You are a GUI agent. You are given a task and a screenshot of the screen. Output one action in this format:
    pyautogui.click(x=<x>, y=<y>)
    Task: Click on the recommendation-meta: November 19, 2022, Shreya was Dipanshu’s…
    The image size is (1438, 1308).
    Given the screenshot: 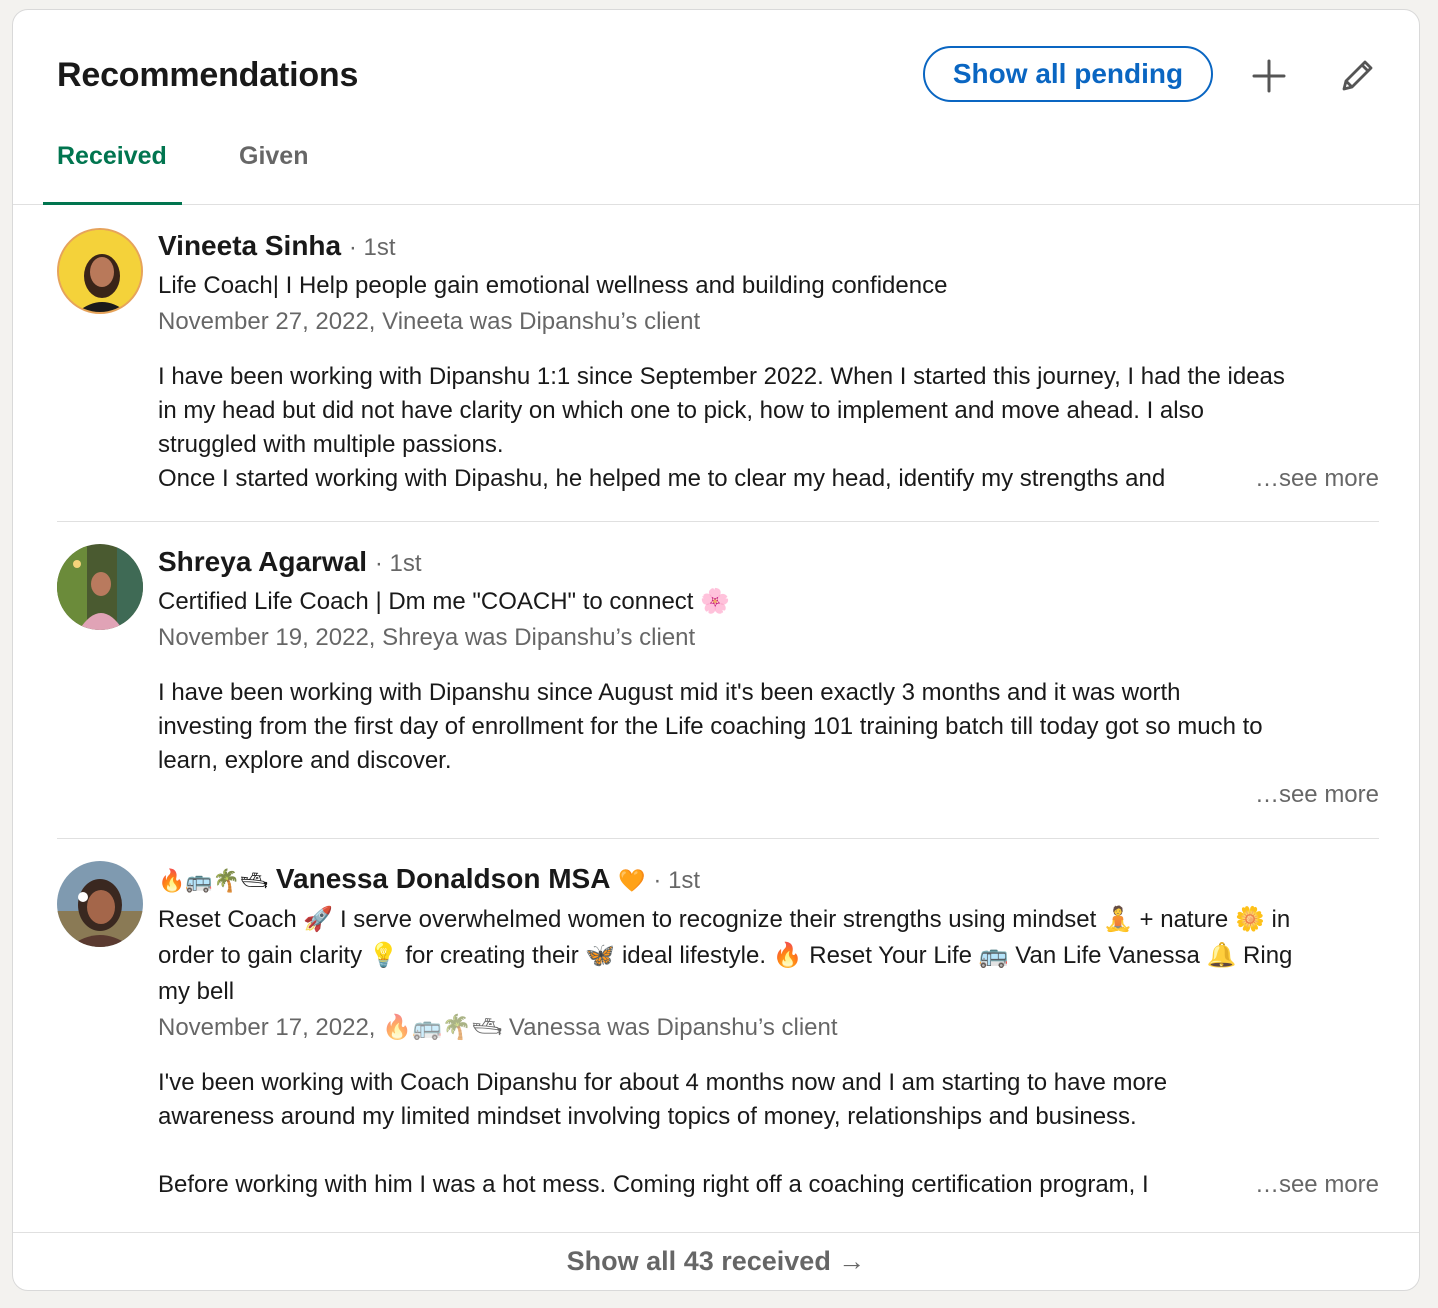 What is the action you would take?
    pyautogui.click(x=427, y=637)
    